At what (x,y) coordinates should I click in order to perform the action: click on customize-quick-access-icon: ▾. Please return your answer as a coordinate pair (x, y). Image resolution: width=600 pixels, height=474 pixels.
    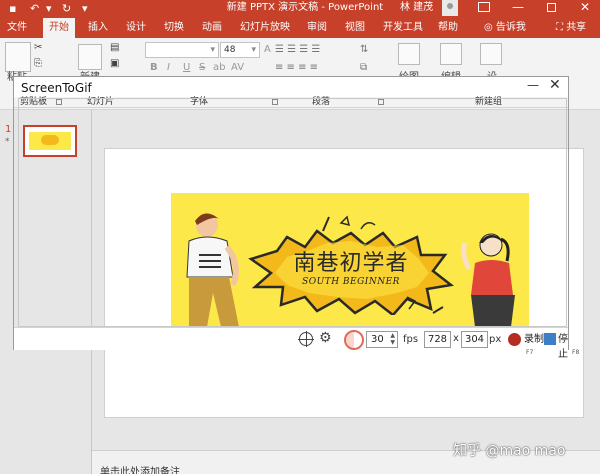
    Looking at the image, I should click on (85, 9).